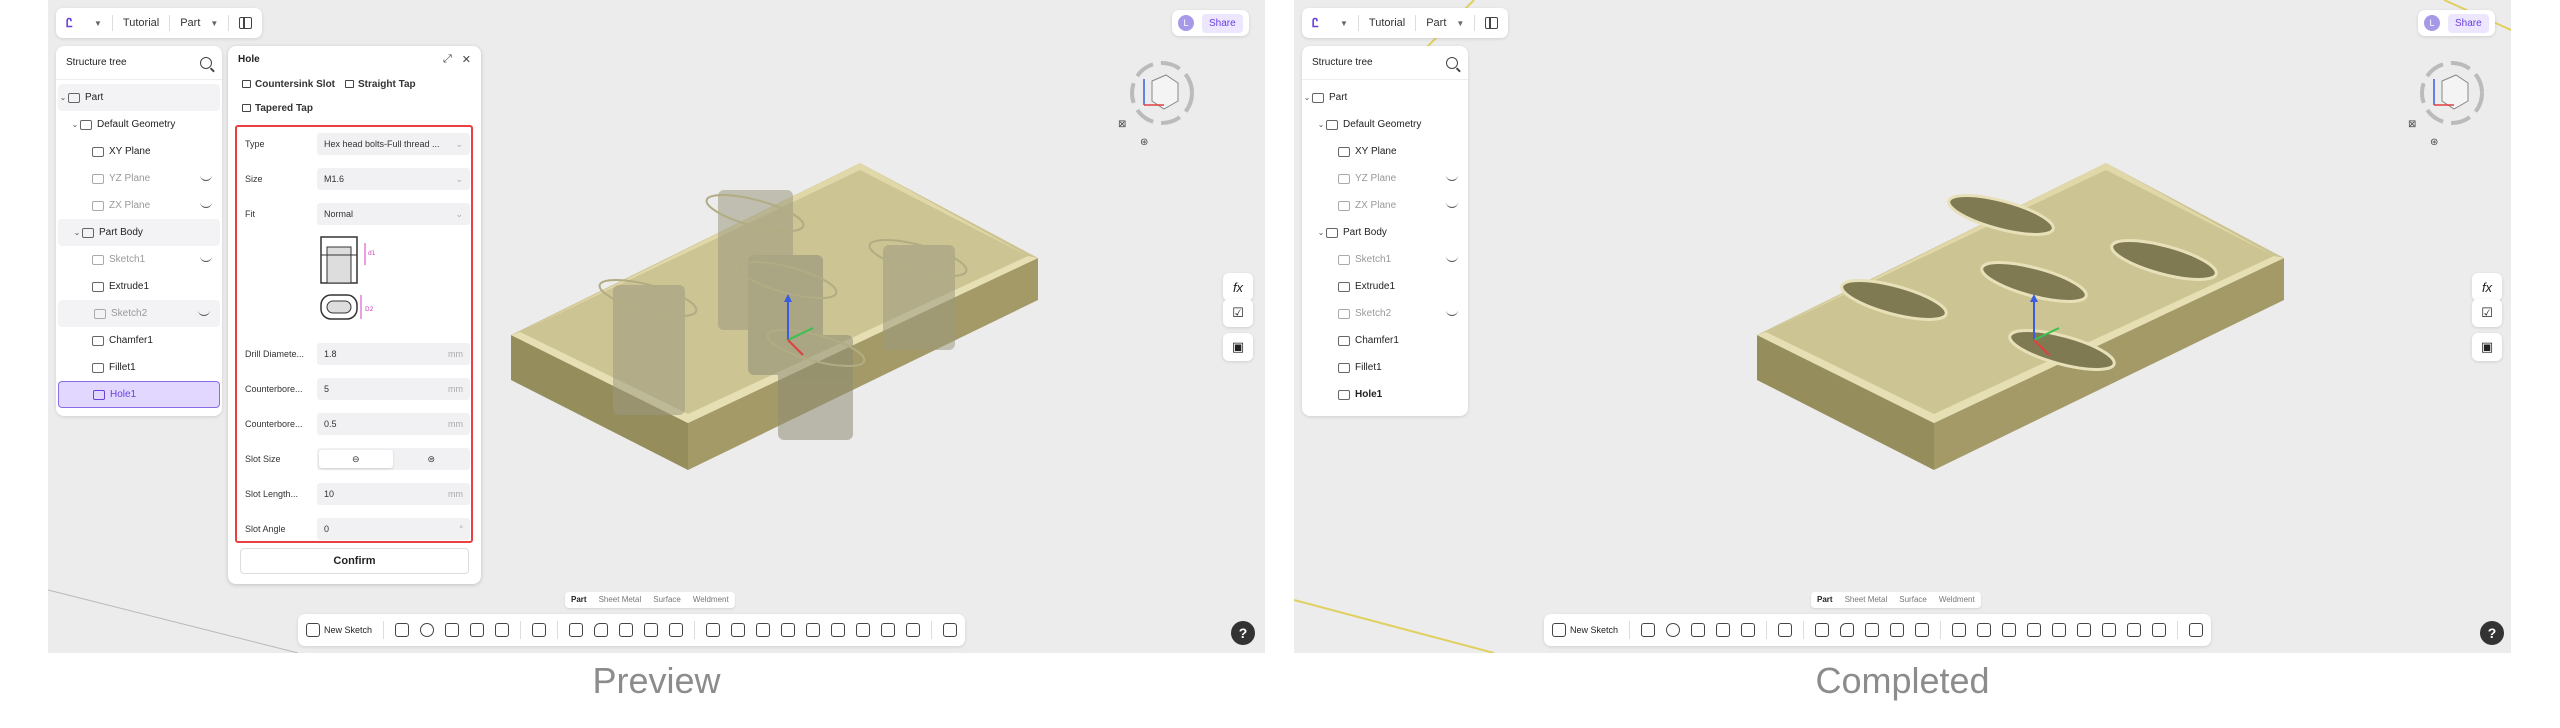 This screenshot has height=728, width=2560. Describe the element at coordinates (393, 424) in the screenshot. I see `counterbore-depth-input: 0.5 mm` at that location.